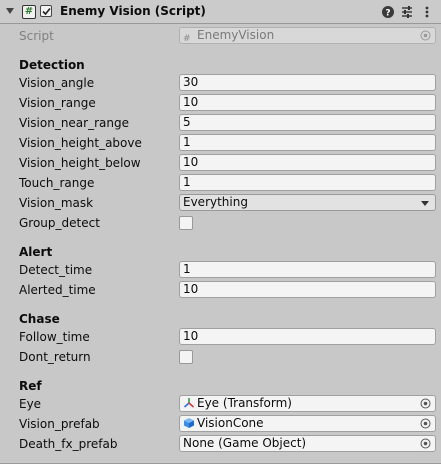  What do you see at coordinates (215, 202) in the screenshot?
I see `vision-mask-value: Everything` at bounding box center [215, 202].